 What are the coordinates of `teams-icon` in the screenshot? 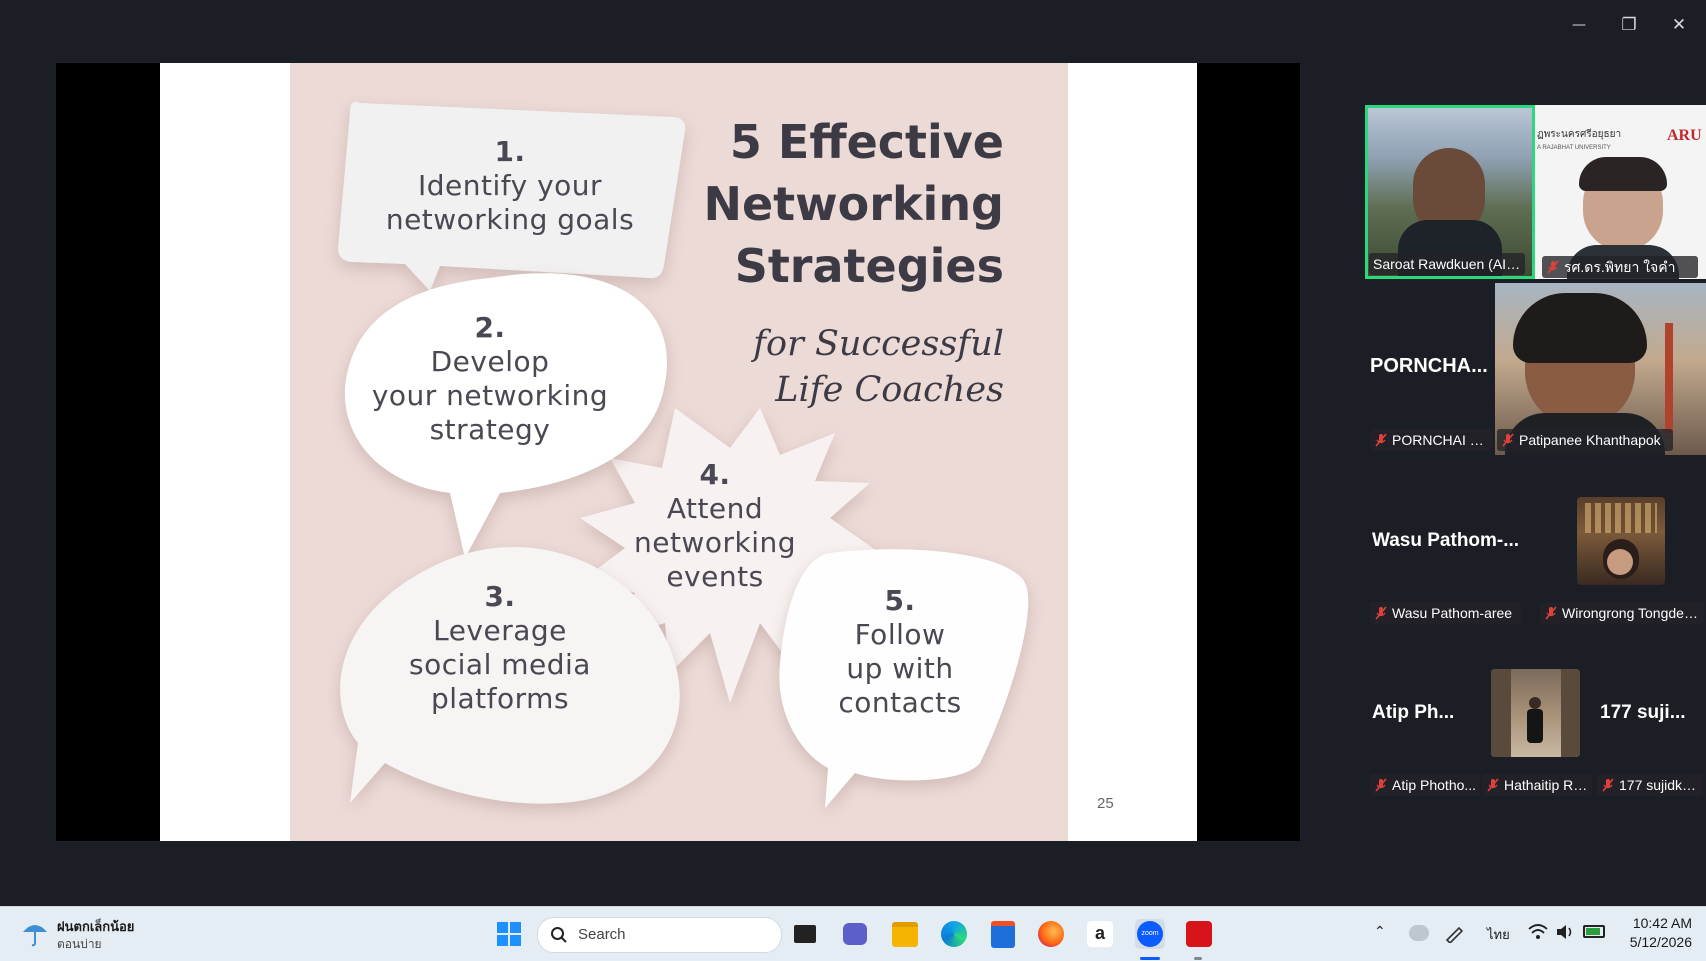 It's located at (855, 934).